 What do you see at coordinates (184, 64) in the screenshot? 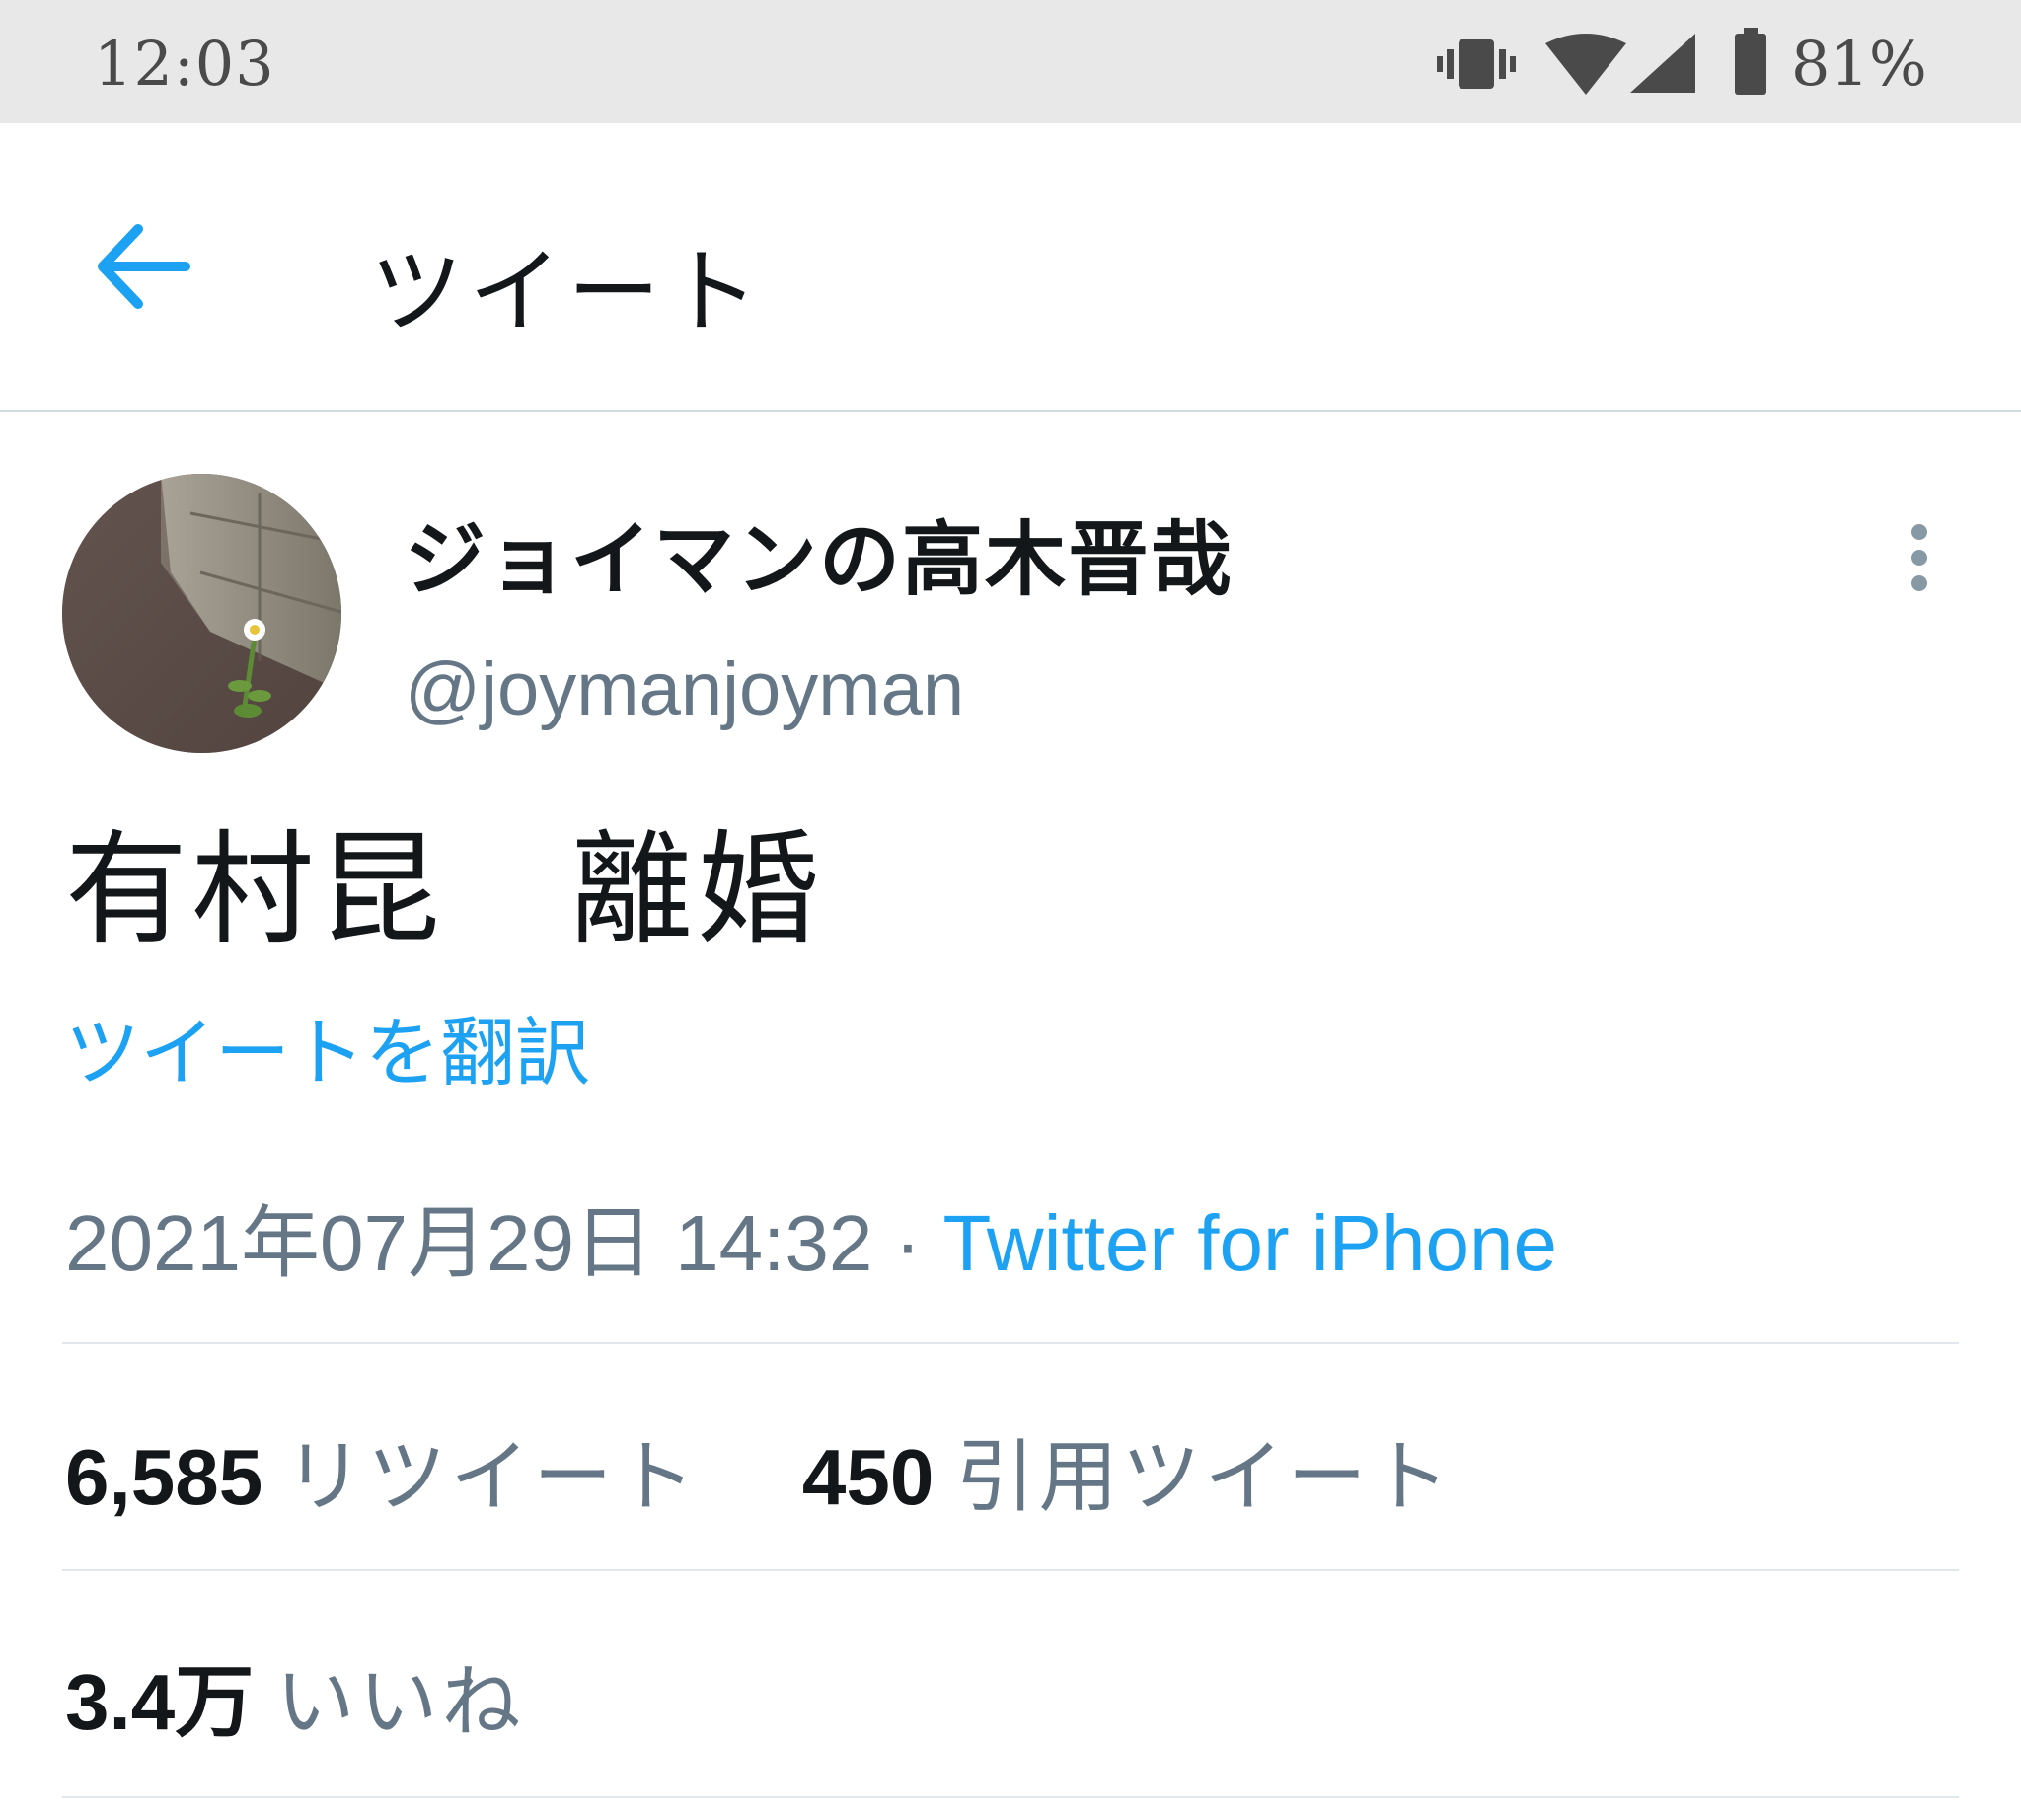
I see `status-time: 12:03` at bounding box center [184, 64].